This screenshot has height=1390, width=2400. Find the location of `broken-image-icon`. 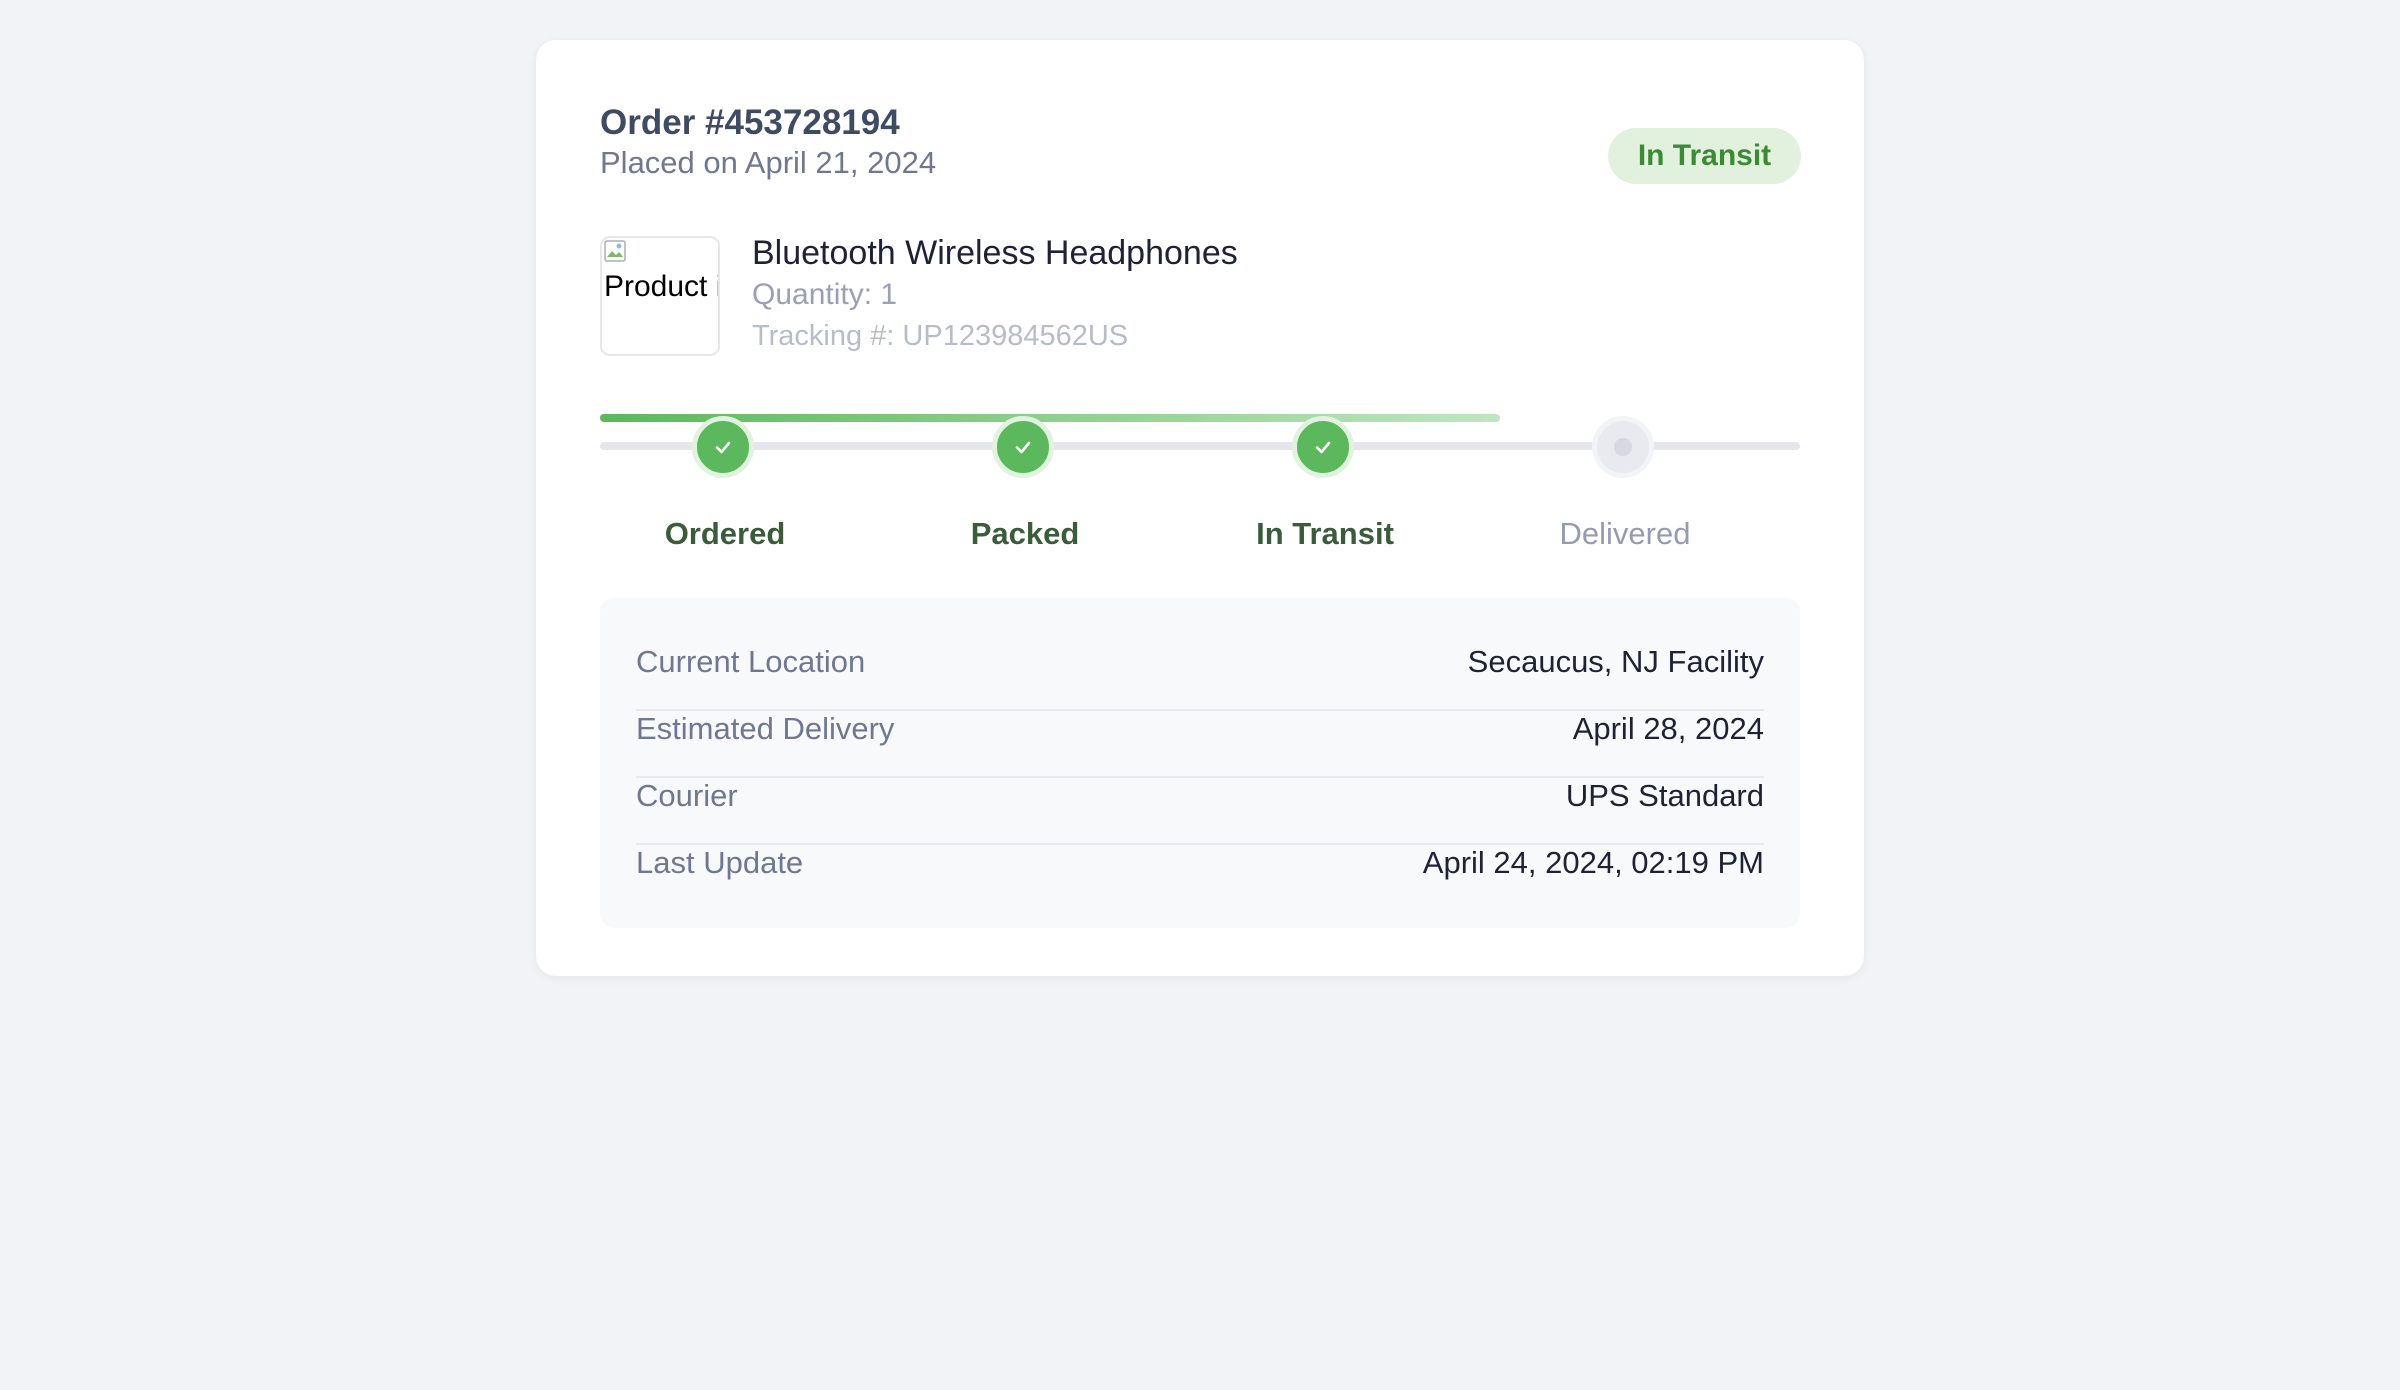

broken-image-icon is located at coordinates (615, 251).